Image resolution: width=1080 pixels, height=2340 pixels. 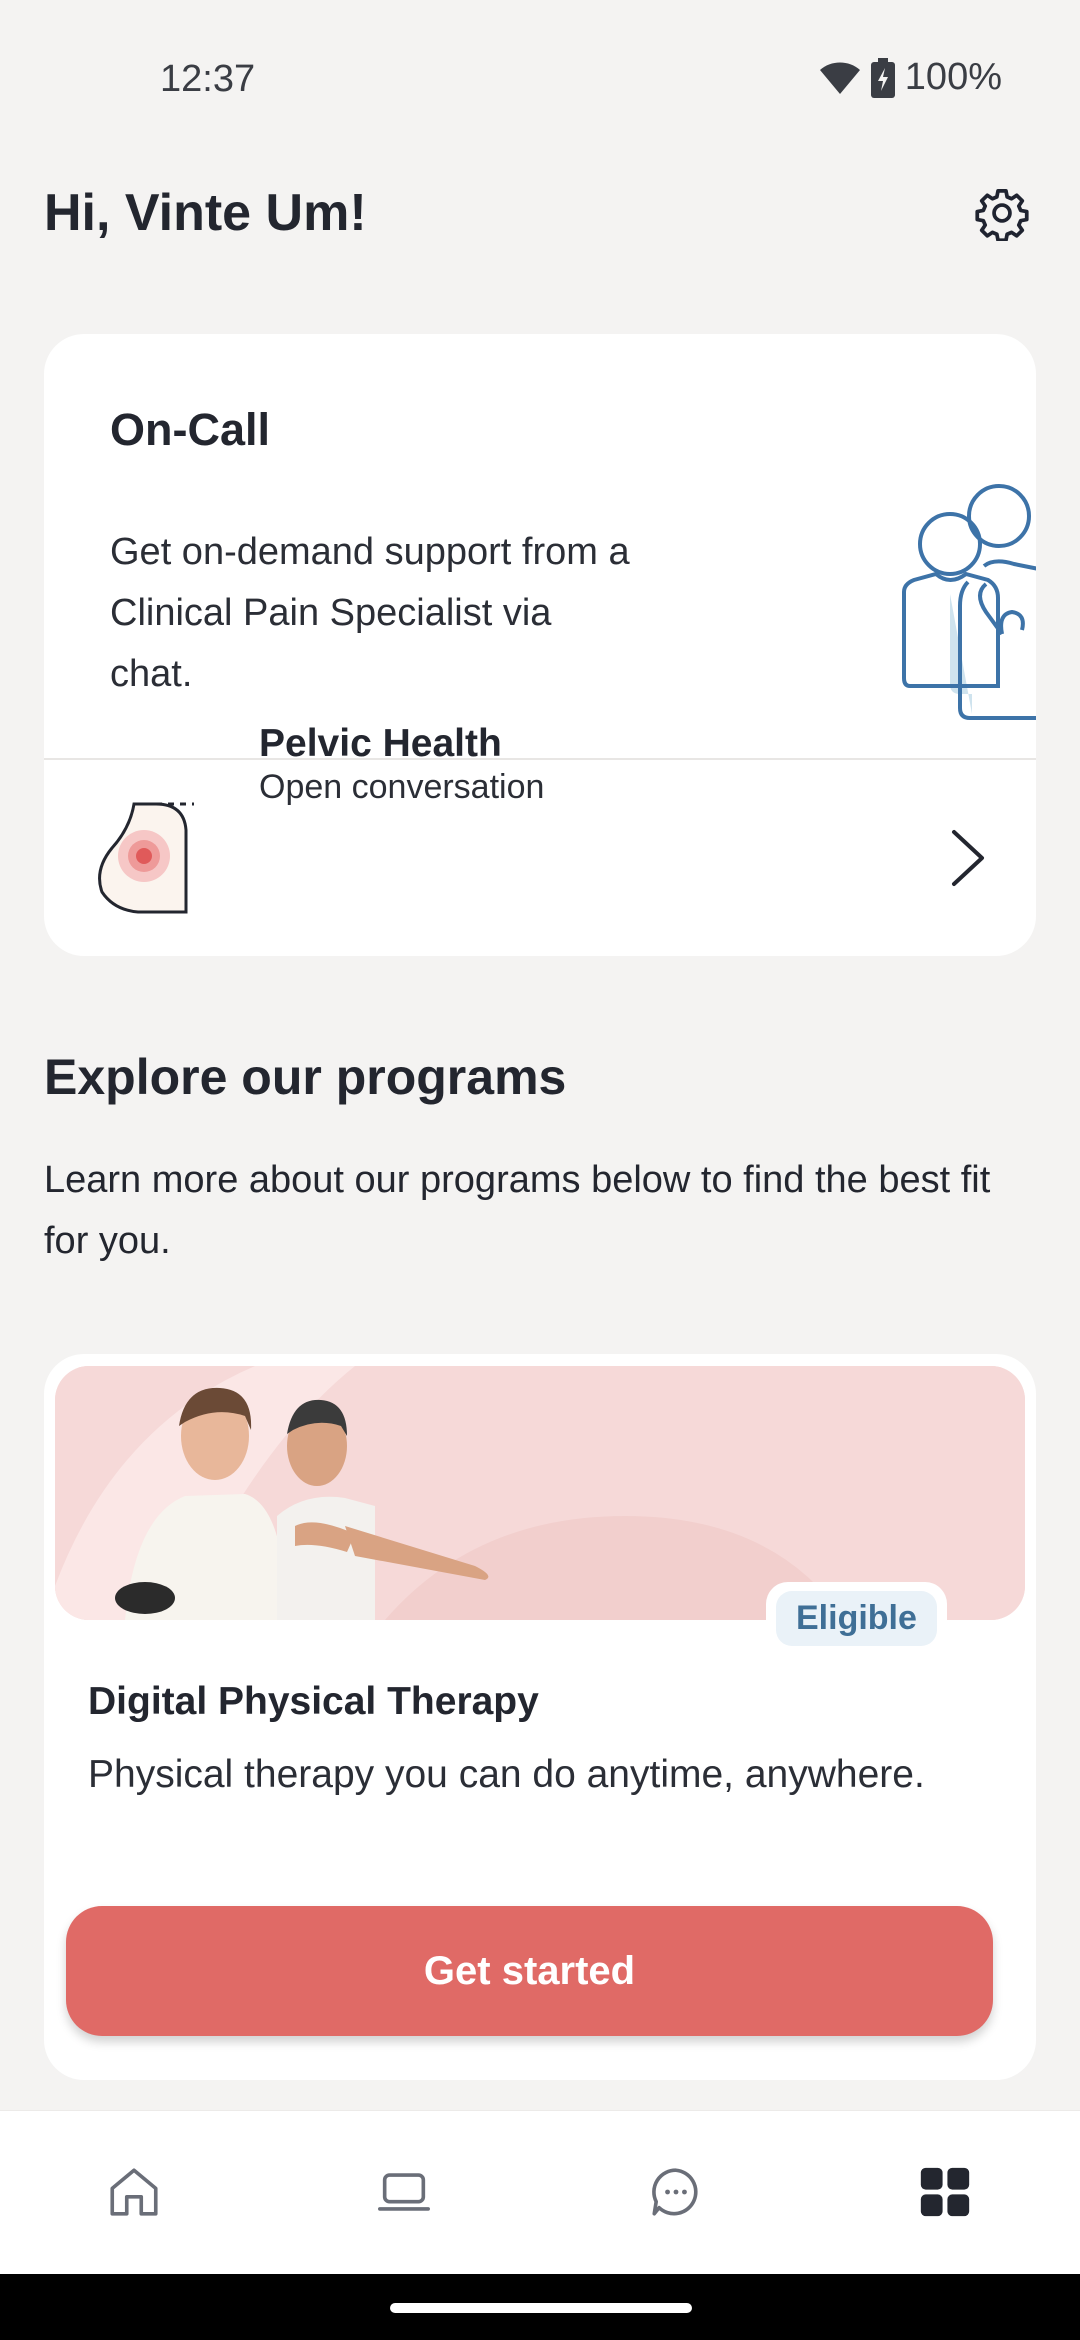 I want to click on programs-section-title: Explore our programs, so click(x=305, y=1077).